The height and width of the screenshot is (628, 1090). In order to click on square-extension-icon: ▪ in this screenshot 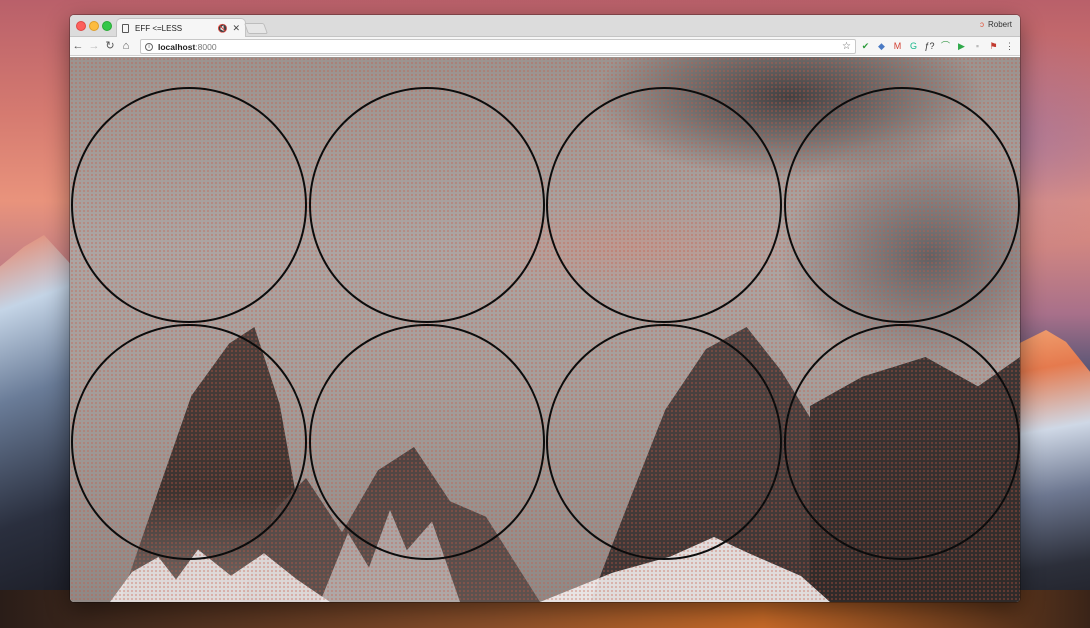, I will do `click(977, 46)`.